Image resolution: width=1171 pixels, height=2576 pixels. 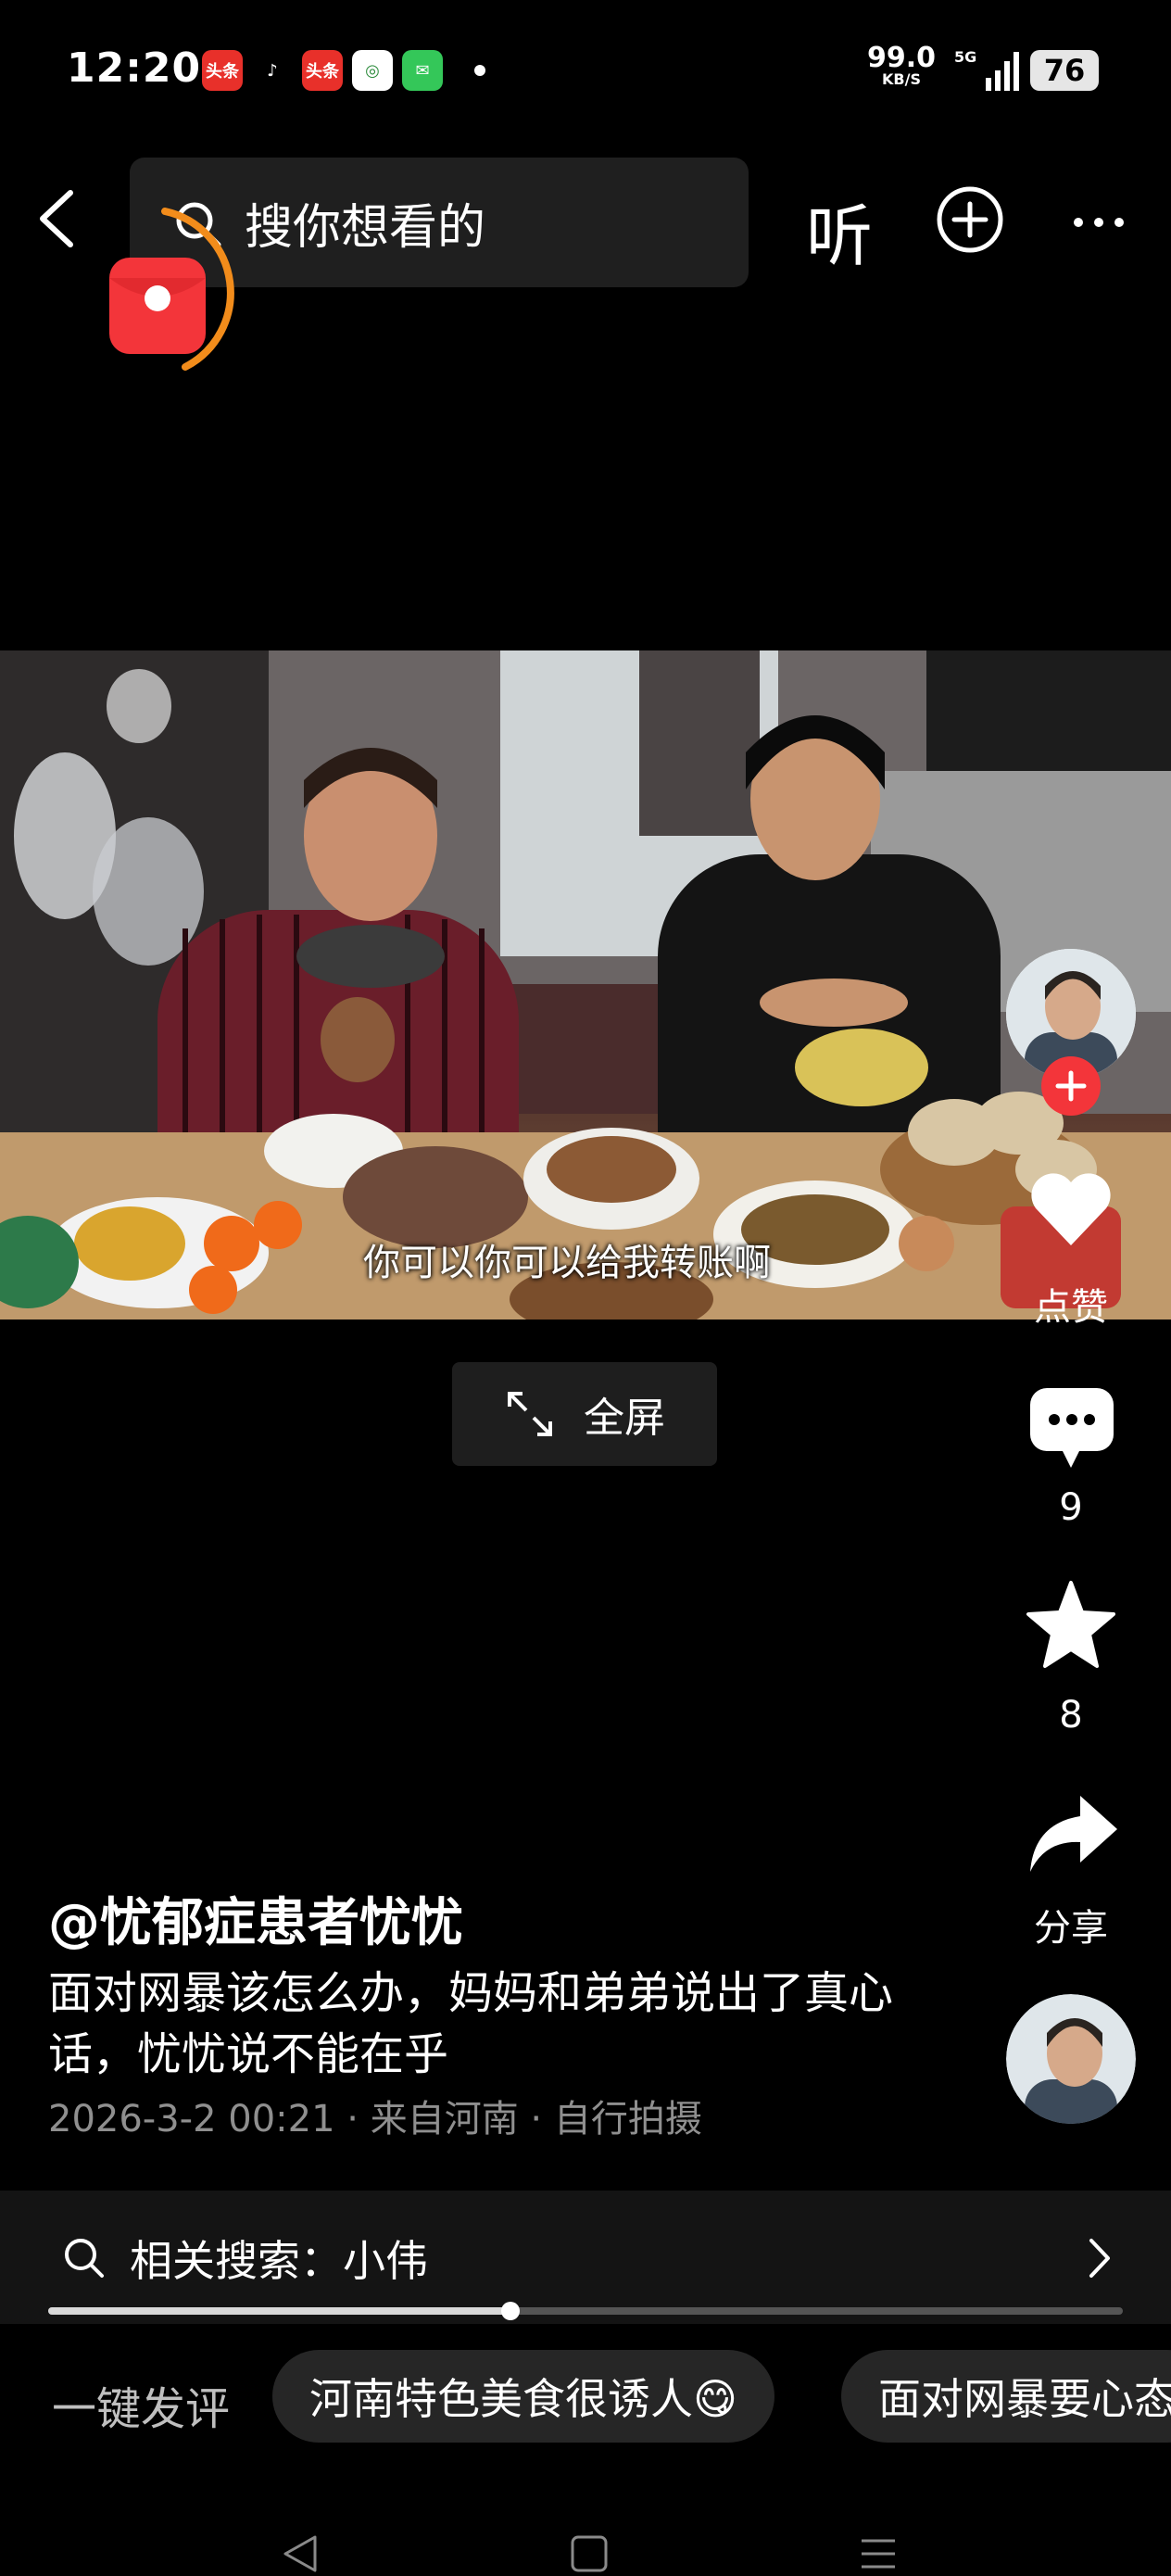 I want to click on tiktok-icon: ♪, so click(x=272, y=70).